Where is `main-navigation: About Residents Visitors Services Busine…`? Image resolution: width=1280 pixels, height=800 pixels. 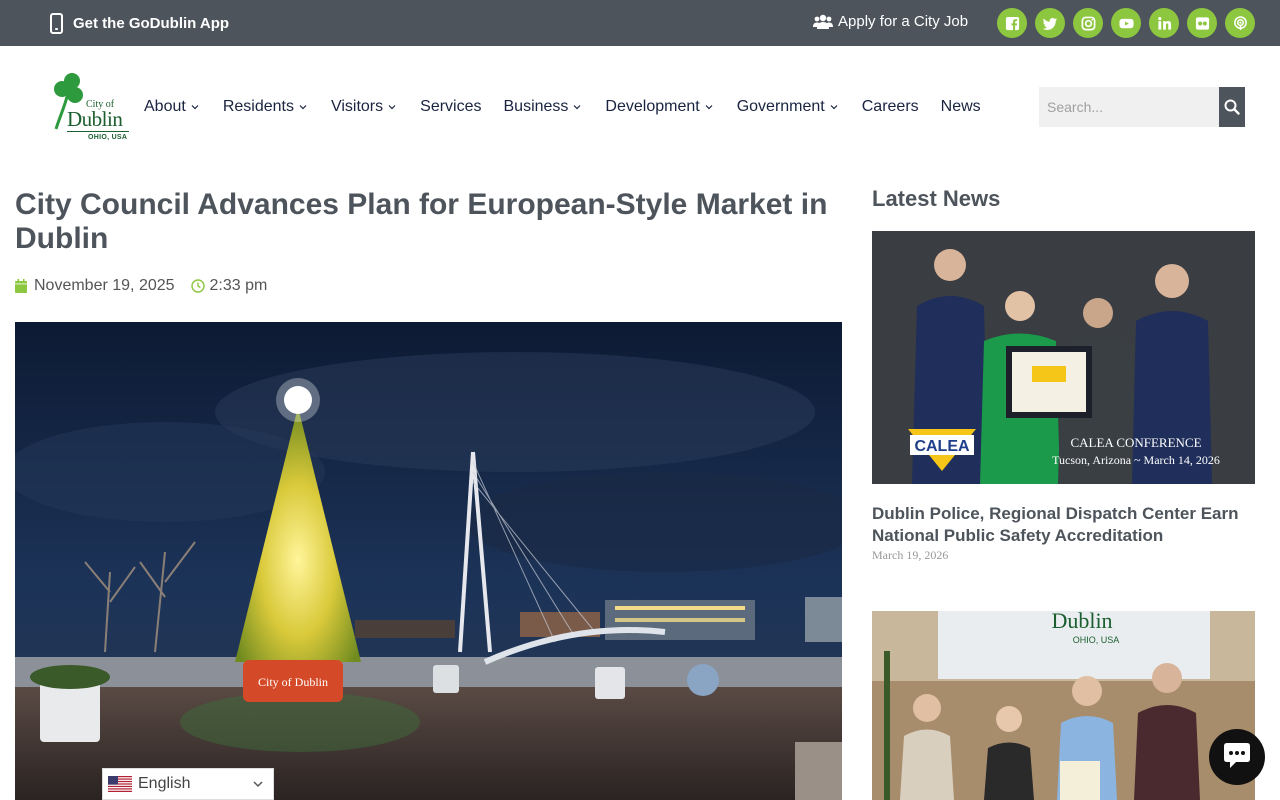 main-navigation: About Residents Visitors Services Busine… is located at coordinates (562, 107).